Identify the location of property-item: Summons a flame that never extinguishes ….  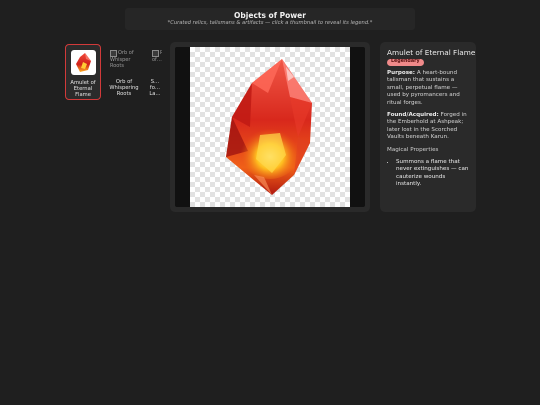
(432, 174).